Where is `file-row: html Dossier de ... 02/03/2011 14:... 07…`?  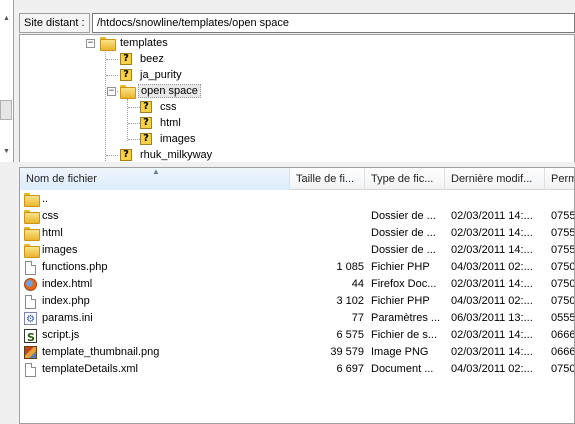
file-row: html Dossier de ... 02/03/2011 14:... 07… is located at coordinates (297, 233).